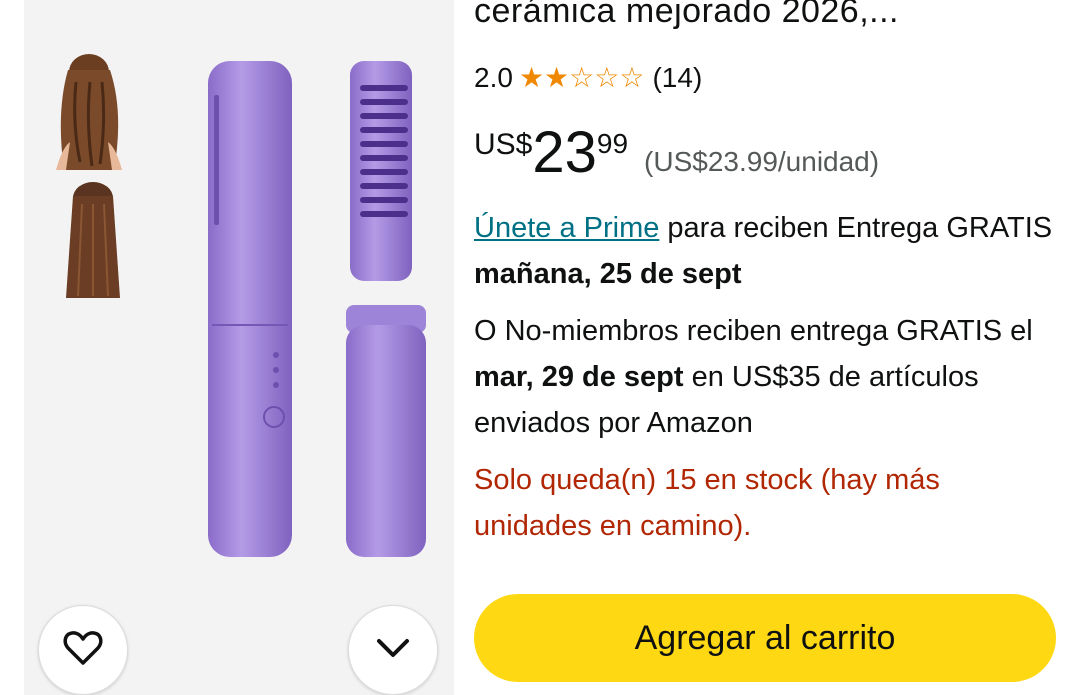  What do you see at coordinates (612, 143) in the screenshot?
I see `price-fraction: 99` at bounding box center [612, 143].